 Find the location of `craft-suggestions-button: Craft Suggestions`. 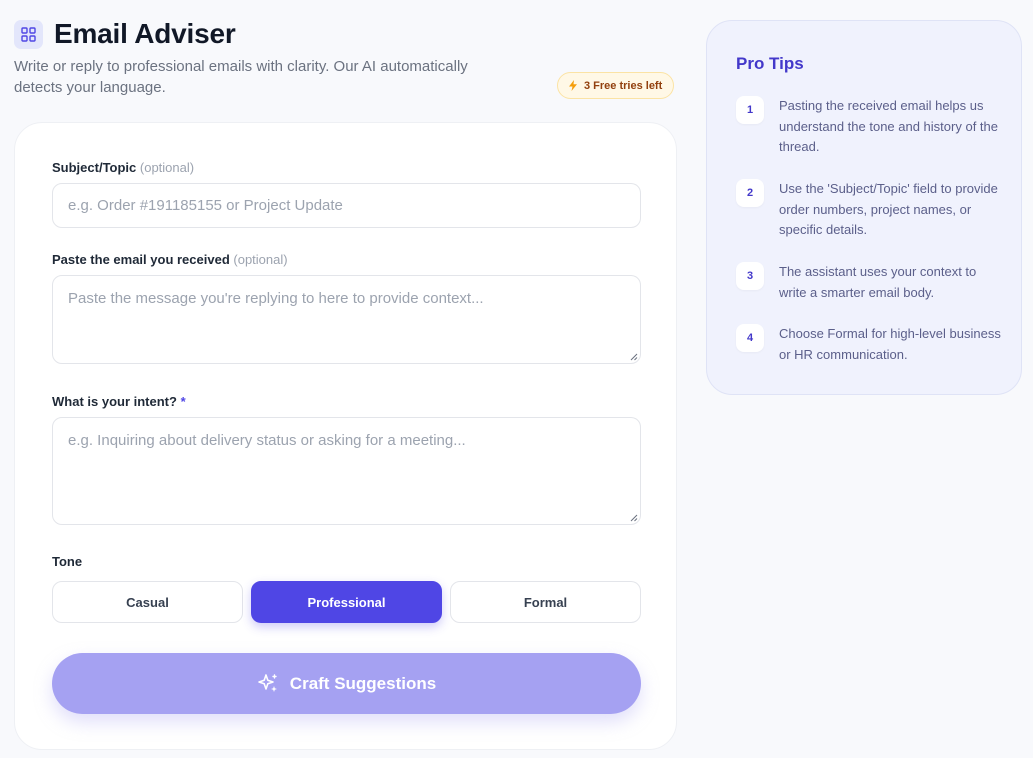

craft-suggestions-button: Craft Suggestions is located at coordinates (346, 683).